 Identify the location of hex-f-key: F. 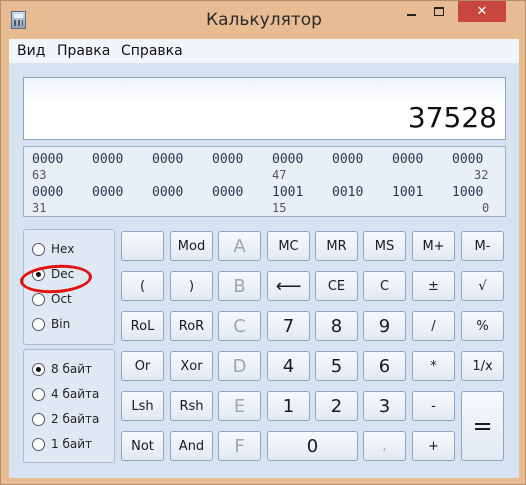
(239, 446).